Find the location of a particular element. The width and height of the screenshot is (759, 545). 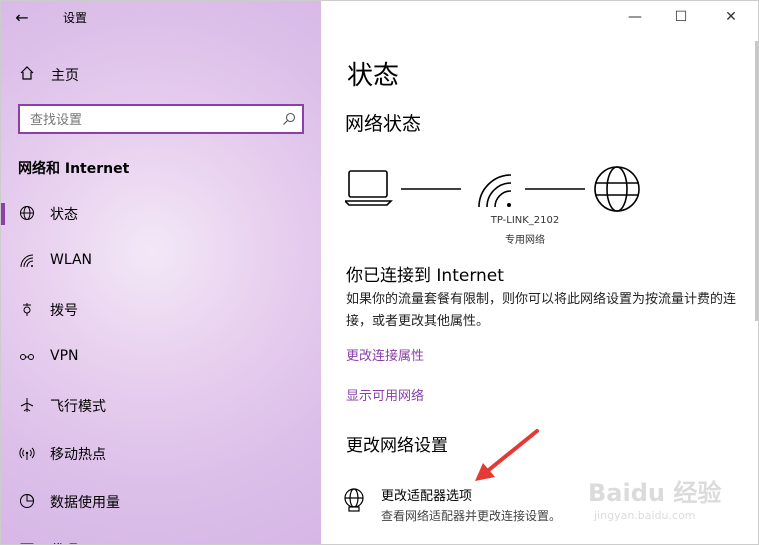

sidebar-item-label: 代理 is located at coordinates (64, 542).